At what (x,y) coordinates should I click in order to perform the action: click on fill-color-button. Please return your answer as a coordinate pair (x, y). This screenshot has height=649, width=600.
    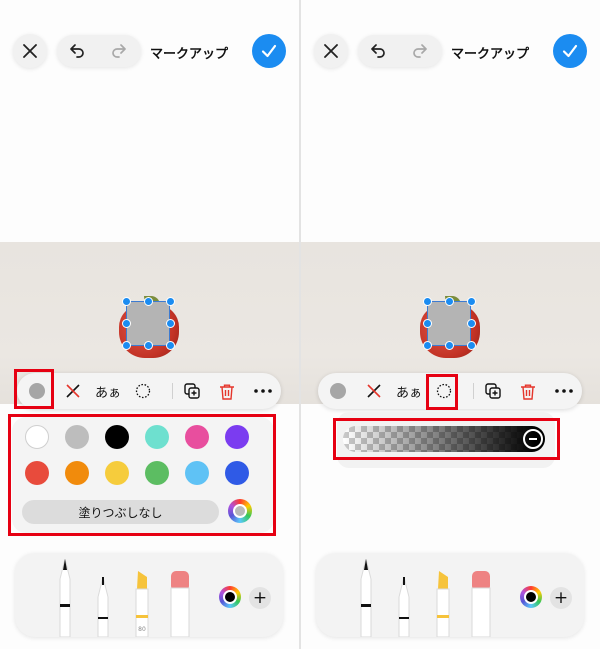
    Looking at the image, I should click on (338, 391).